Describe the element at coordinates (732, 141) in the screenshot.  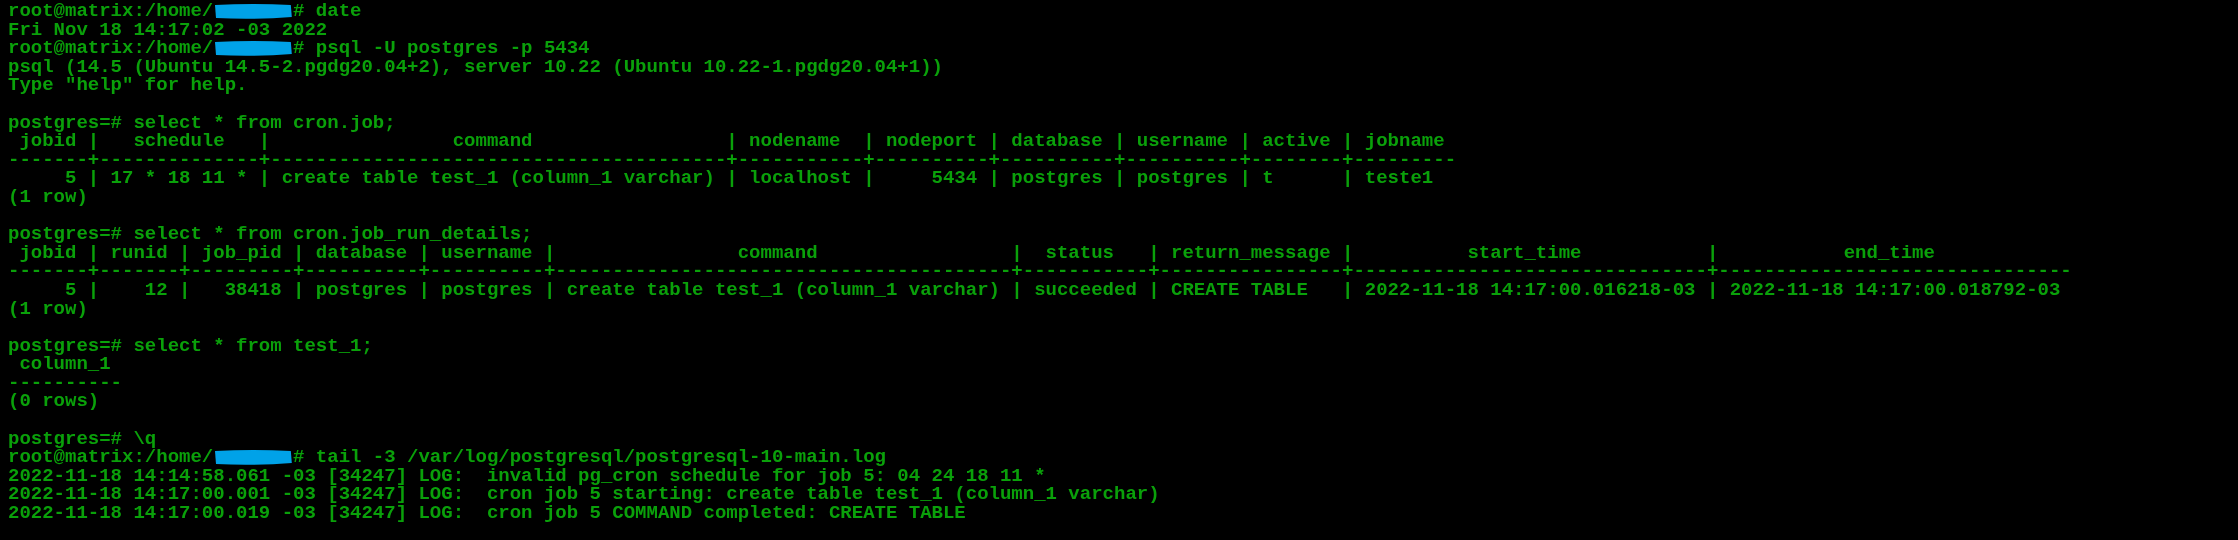
I see `output-line: jobid | schedule | command | nodename | nodeport | database | username | active | jobname` at that location.